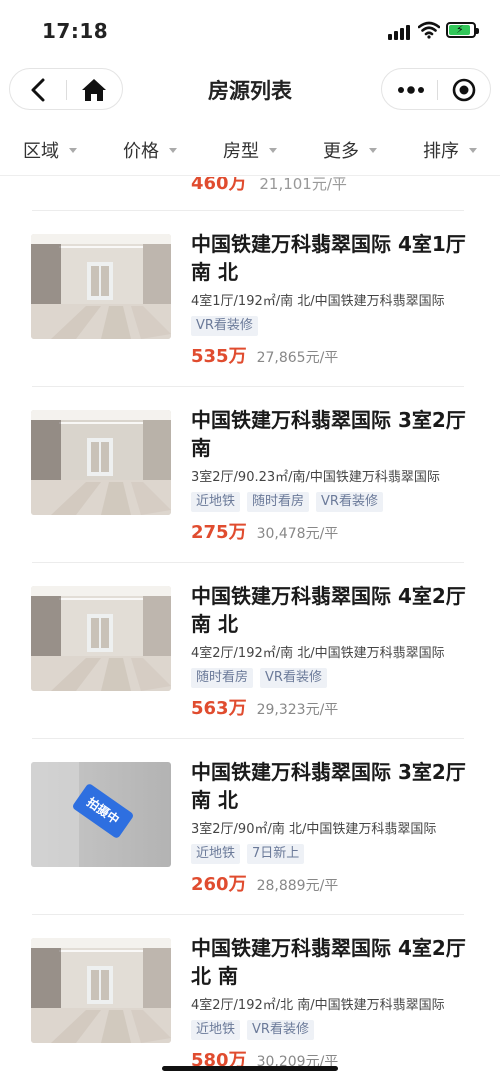 Image resolution: width=500 pixels, height=1081 pixels. I want to click on listing-price: 275万, so click(219, 532).